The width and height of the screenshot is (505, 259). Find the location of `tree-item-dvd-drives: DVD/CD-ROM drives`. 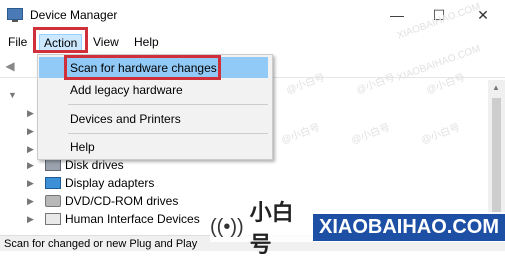

tree-item-dvd-drives: DVD/CD-ROM drives is located at coordinates (111, 201).